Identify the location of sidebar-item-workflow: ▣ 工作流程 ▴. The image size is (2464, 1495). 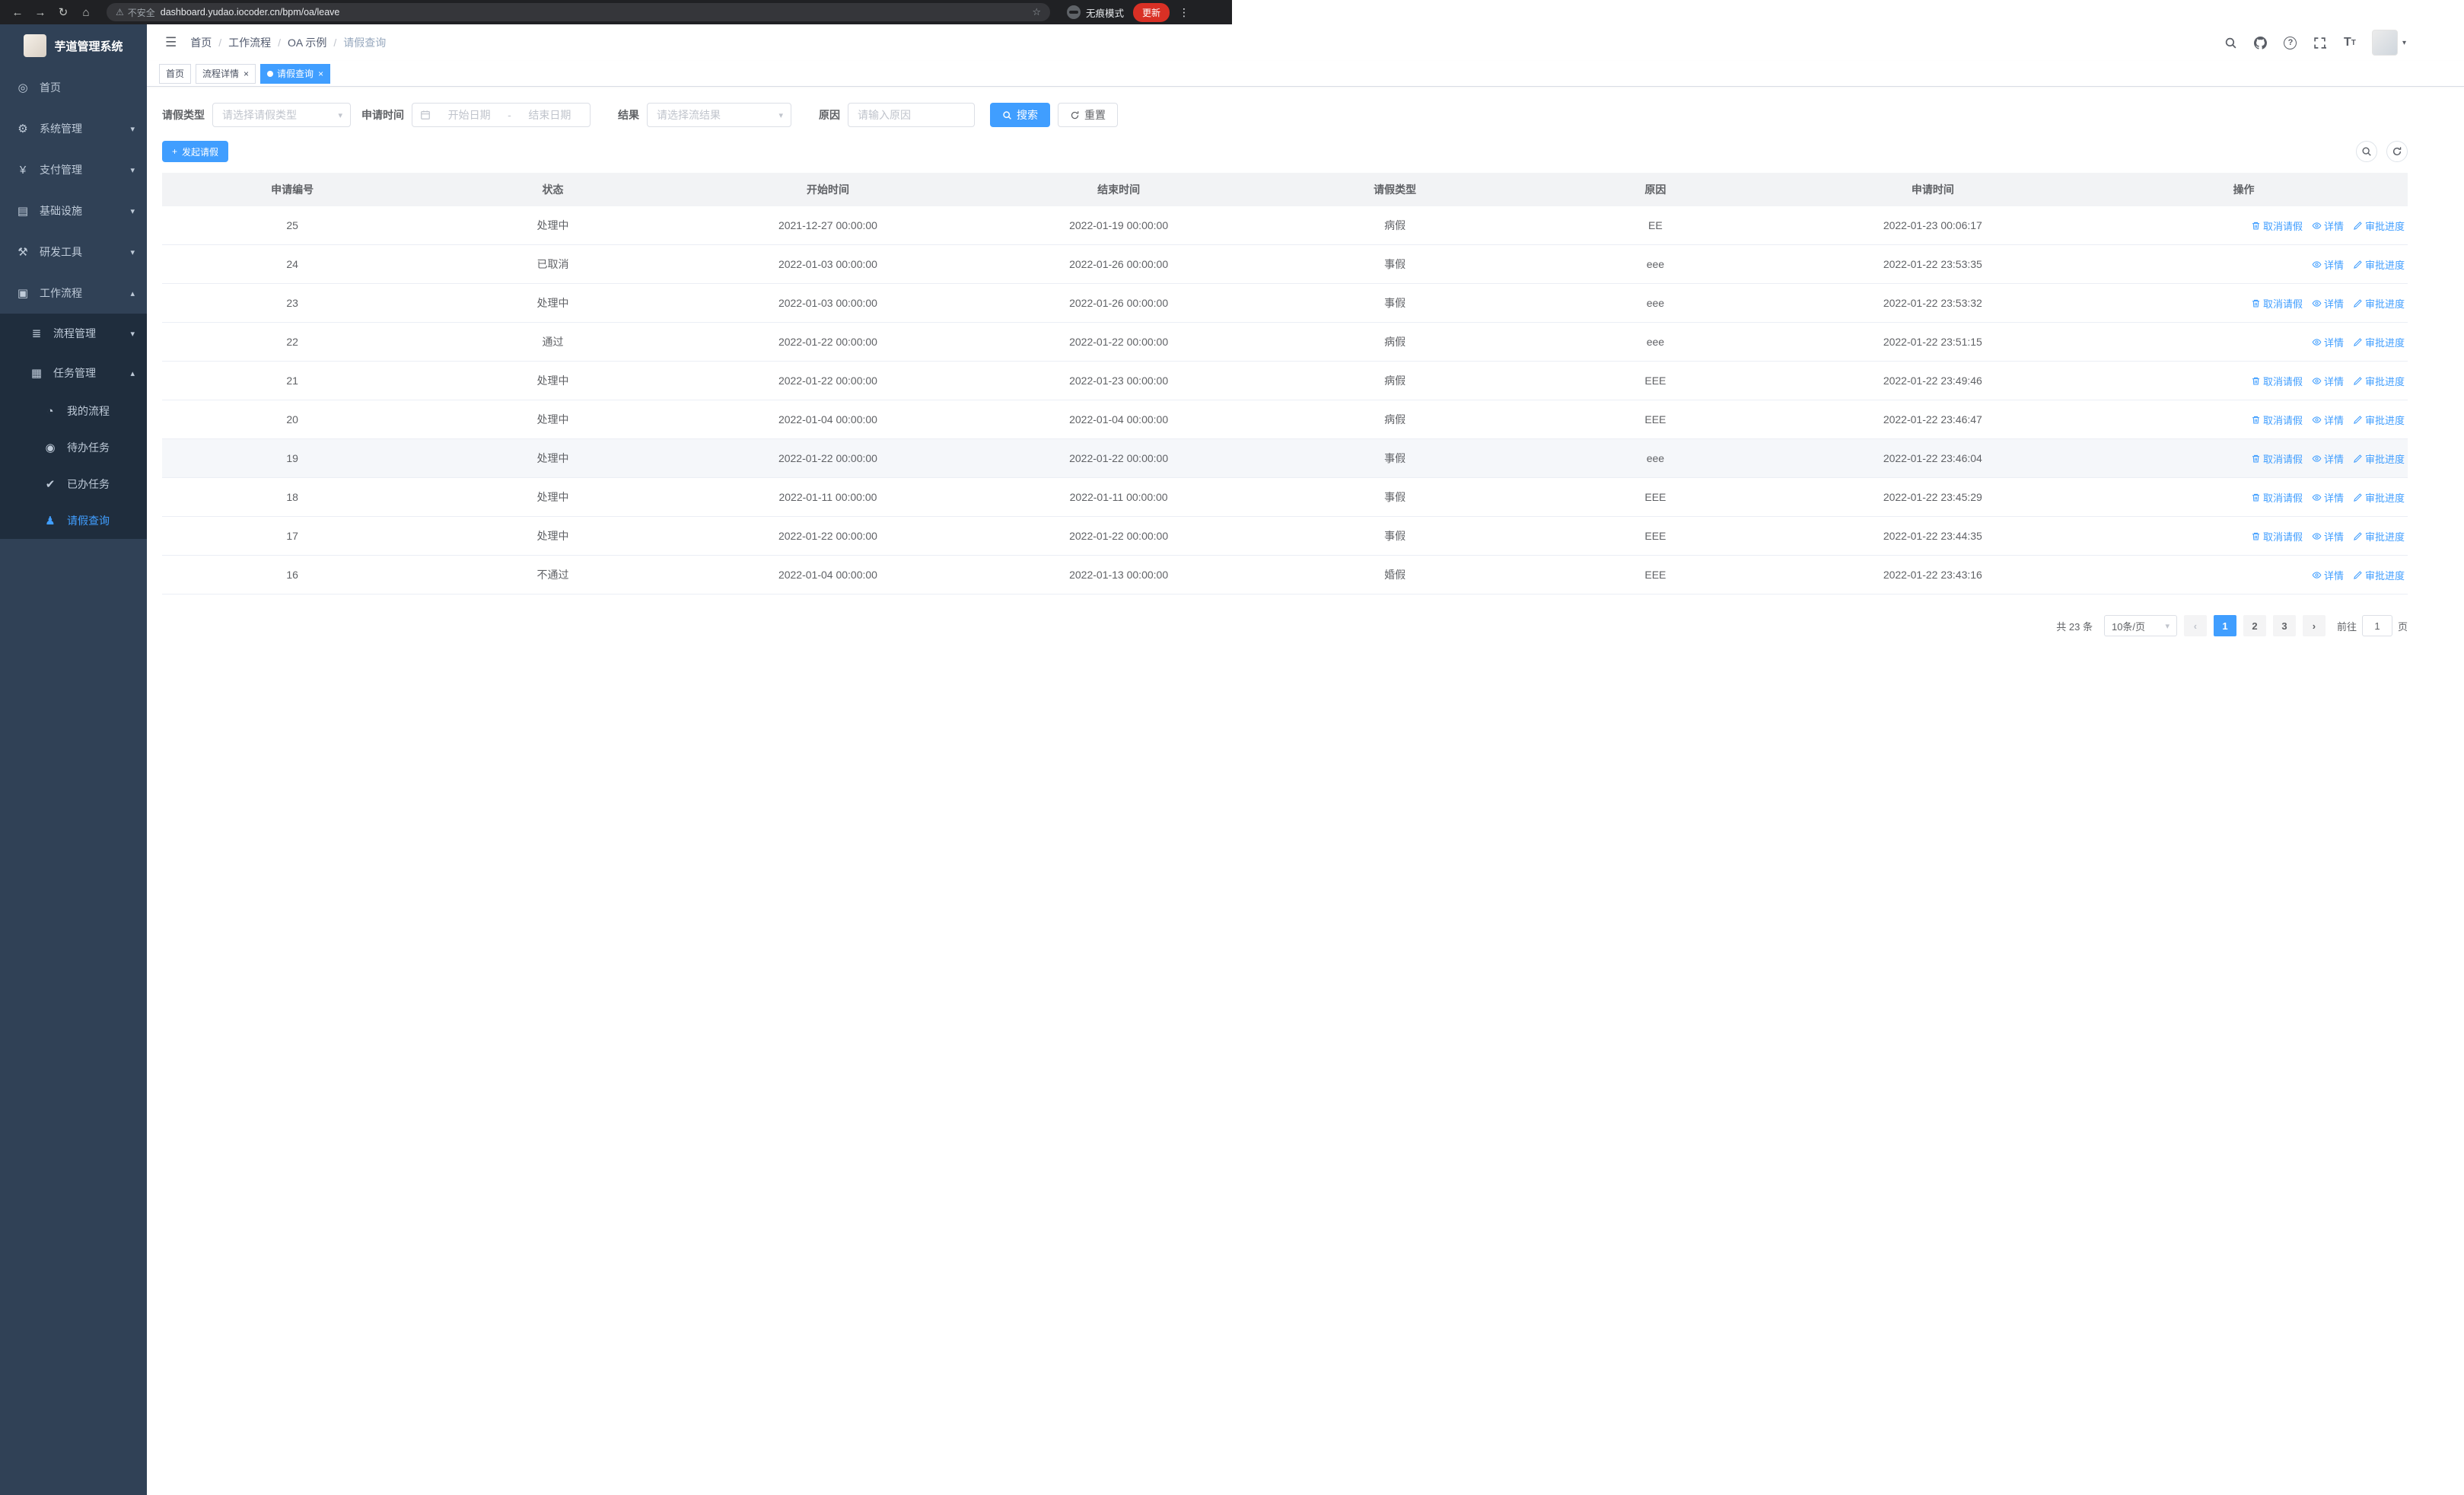
(73, 294).